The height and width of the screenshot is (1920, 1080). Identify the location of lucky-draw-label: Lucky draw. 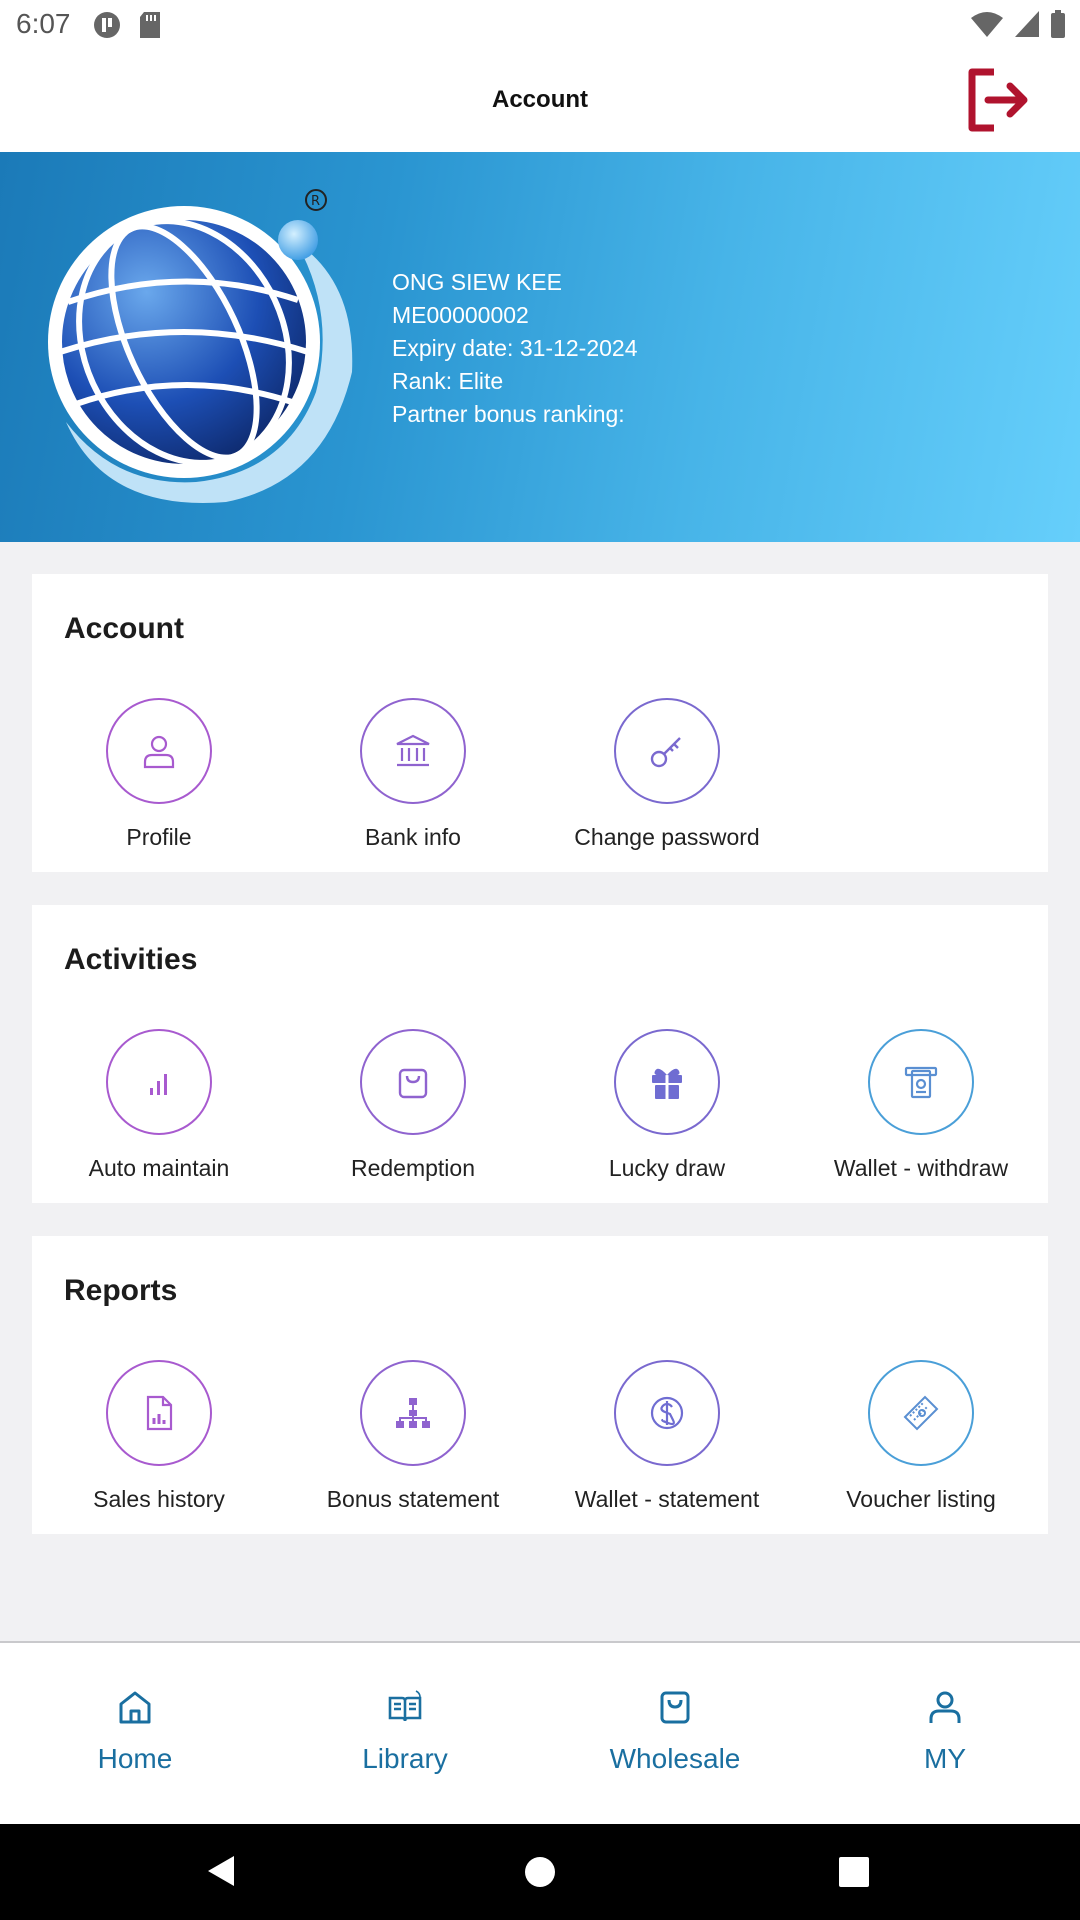
(667, 1168).